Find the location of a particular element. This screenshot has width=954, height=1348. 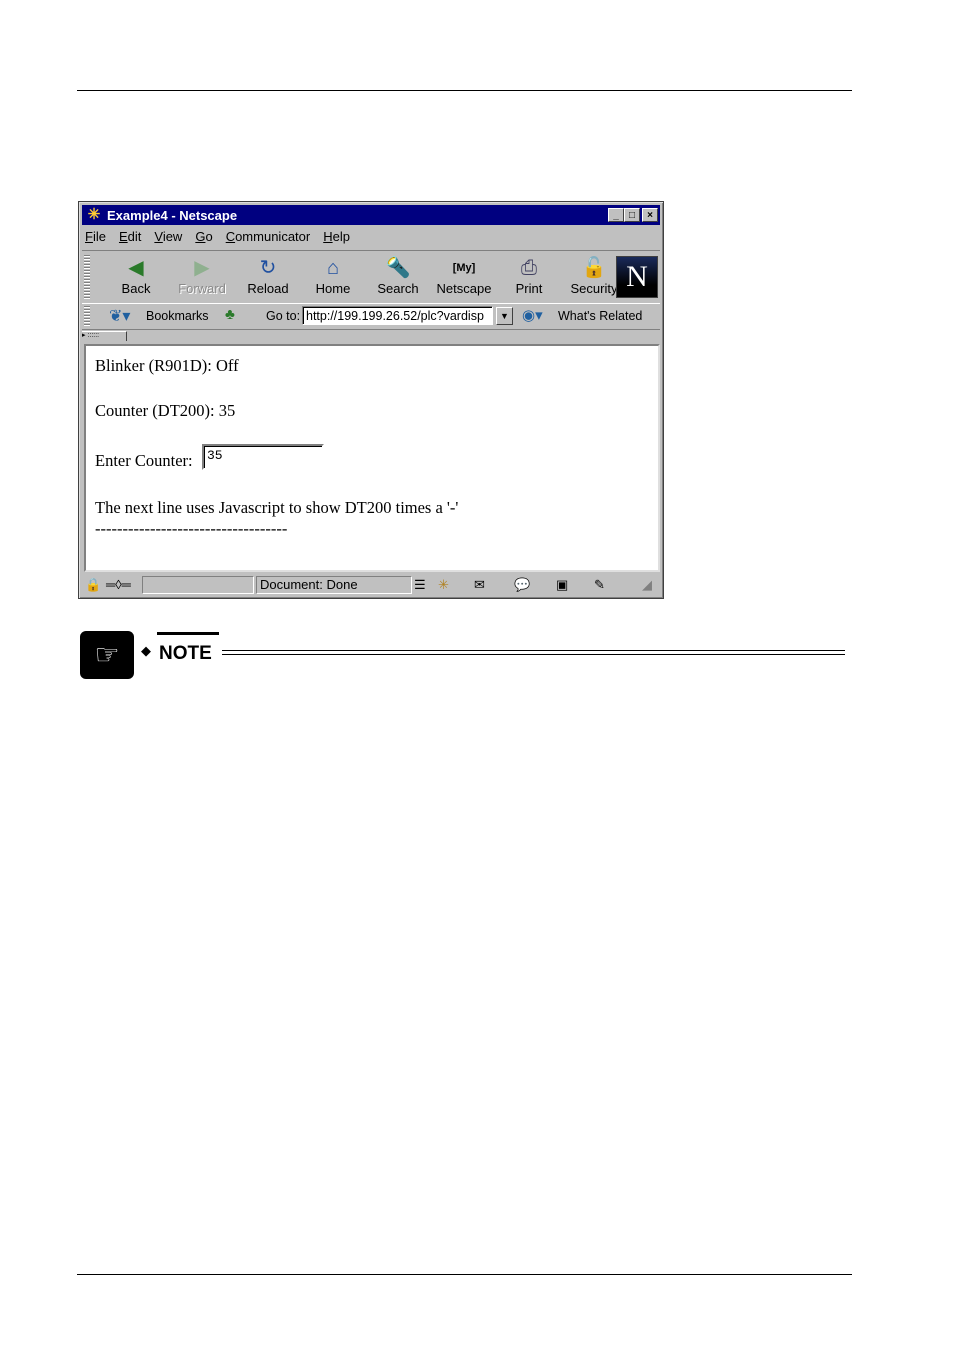

printer-icon: ⎙ is located at coordinates (529, 268).